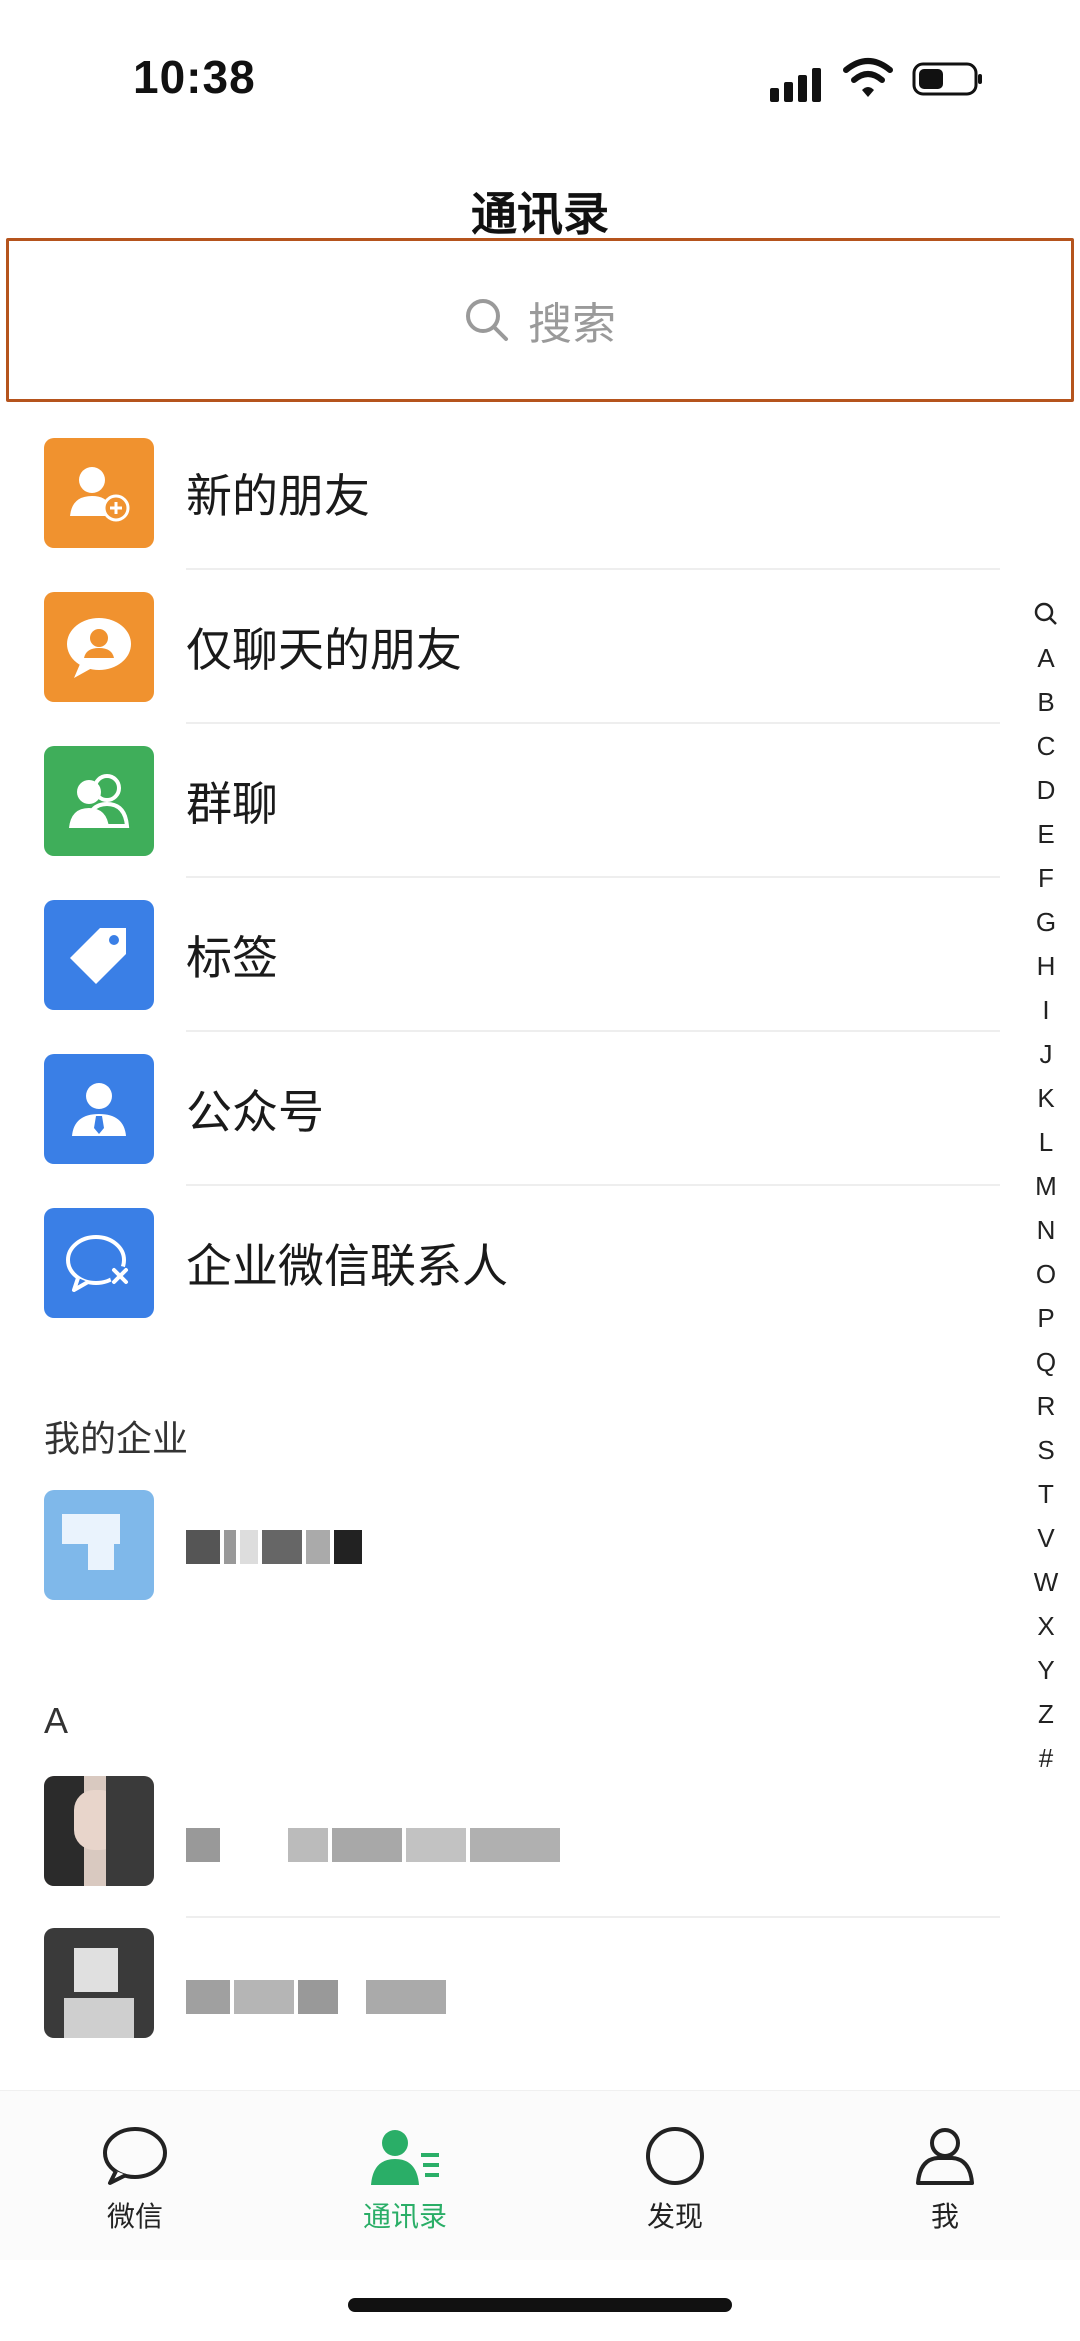 The height and width of the screenshot is (2341, 1080). I want to click on enterprise-name-redacted, so click(274, 1547).